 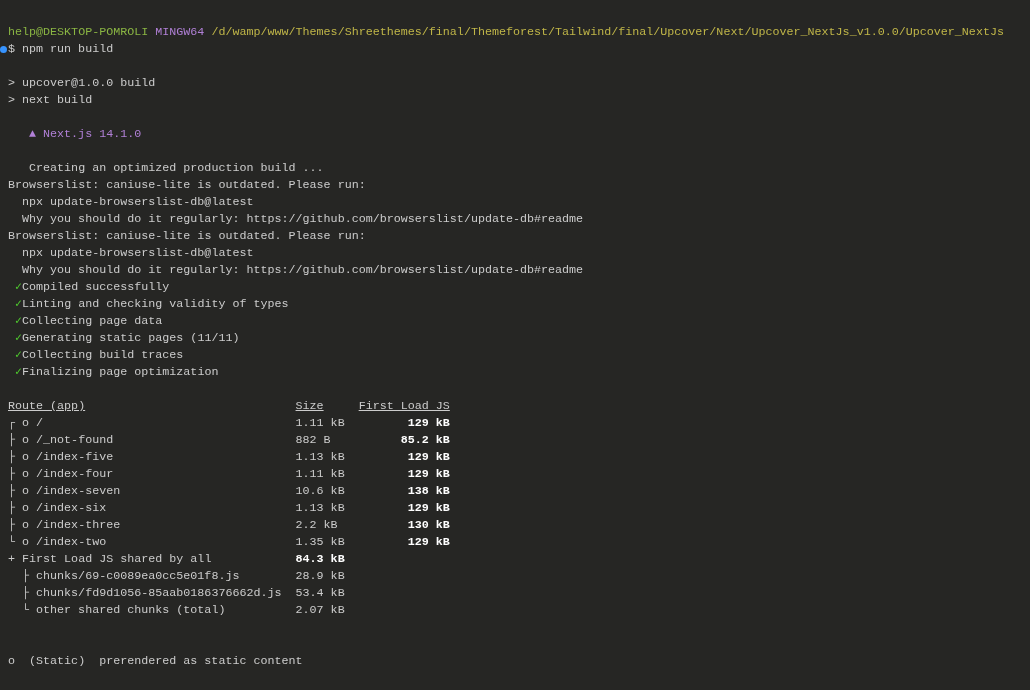 I want to click on output-line: Compiled successfully, so click(x=96, y=287).